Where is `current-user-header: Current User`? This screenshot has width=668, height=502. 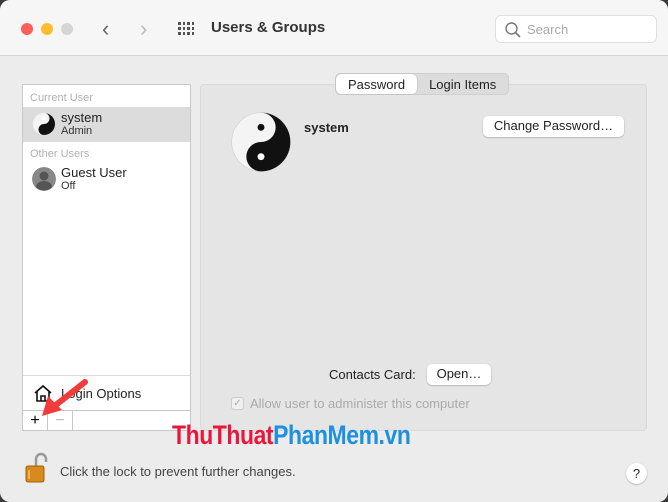
current-user-header: Current User is located at coordinates (61, 98).